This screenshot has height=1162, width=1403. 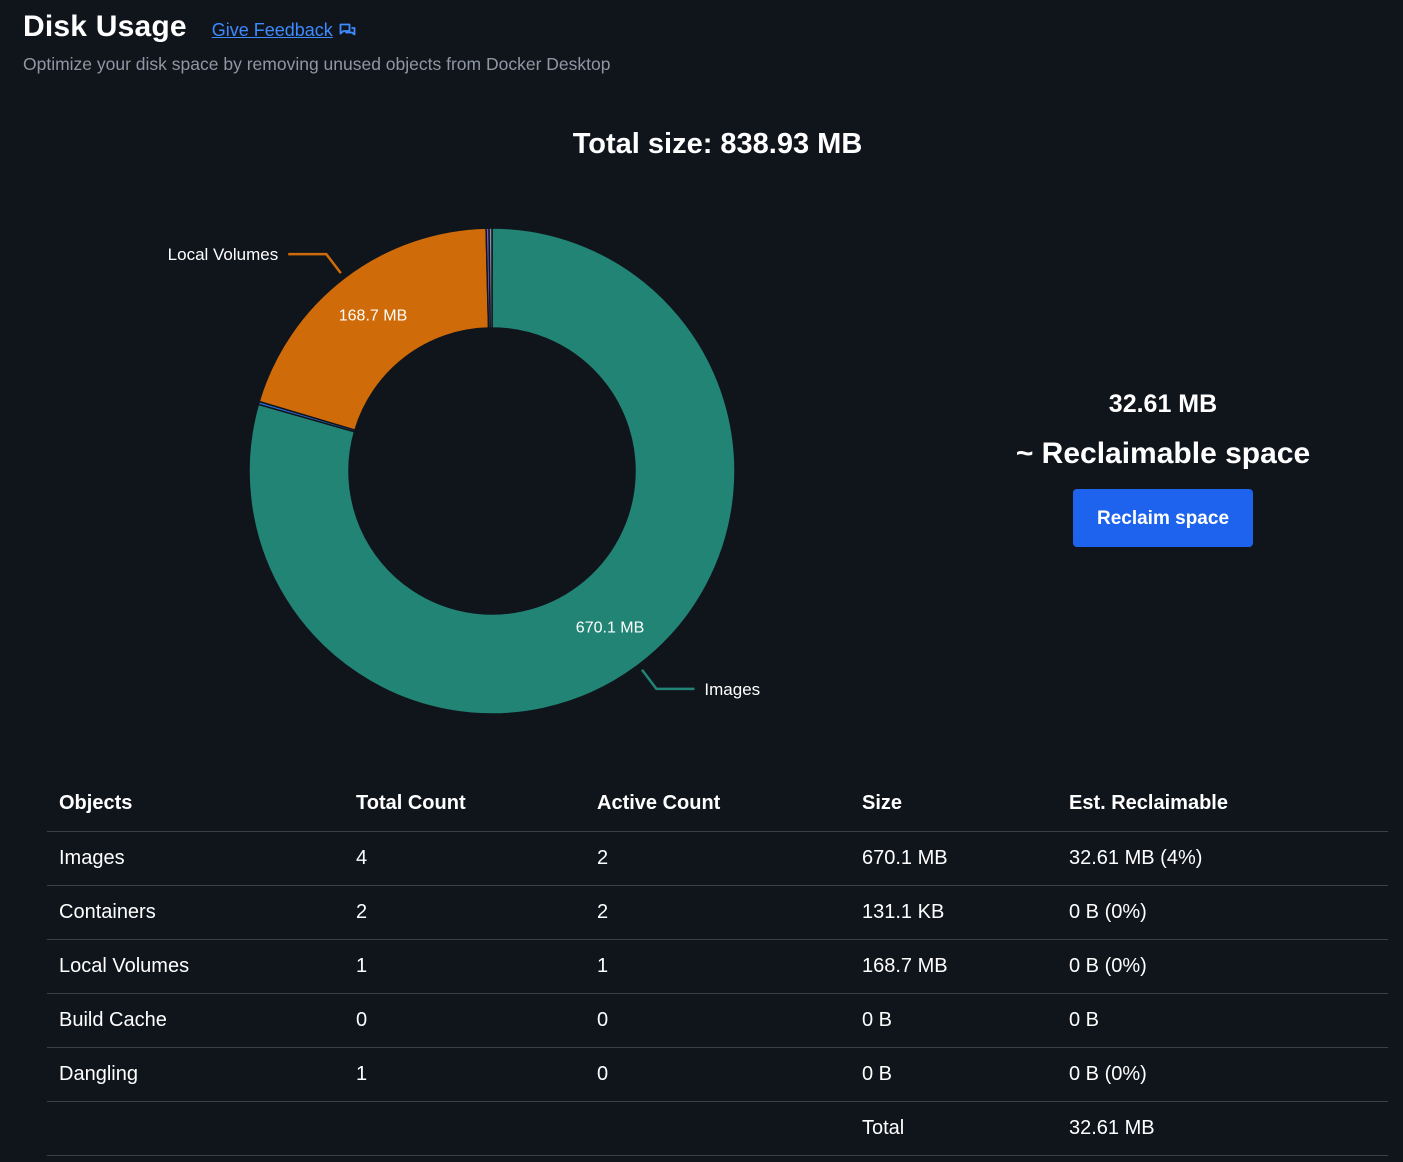 What do you see at coordinates (195, 803) in the screenshot?
I see `column-header-objects: Objects` at bounding box center [195, 803].